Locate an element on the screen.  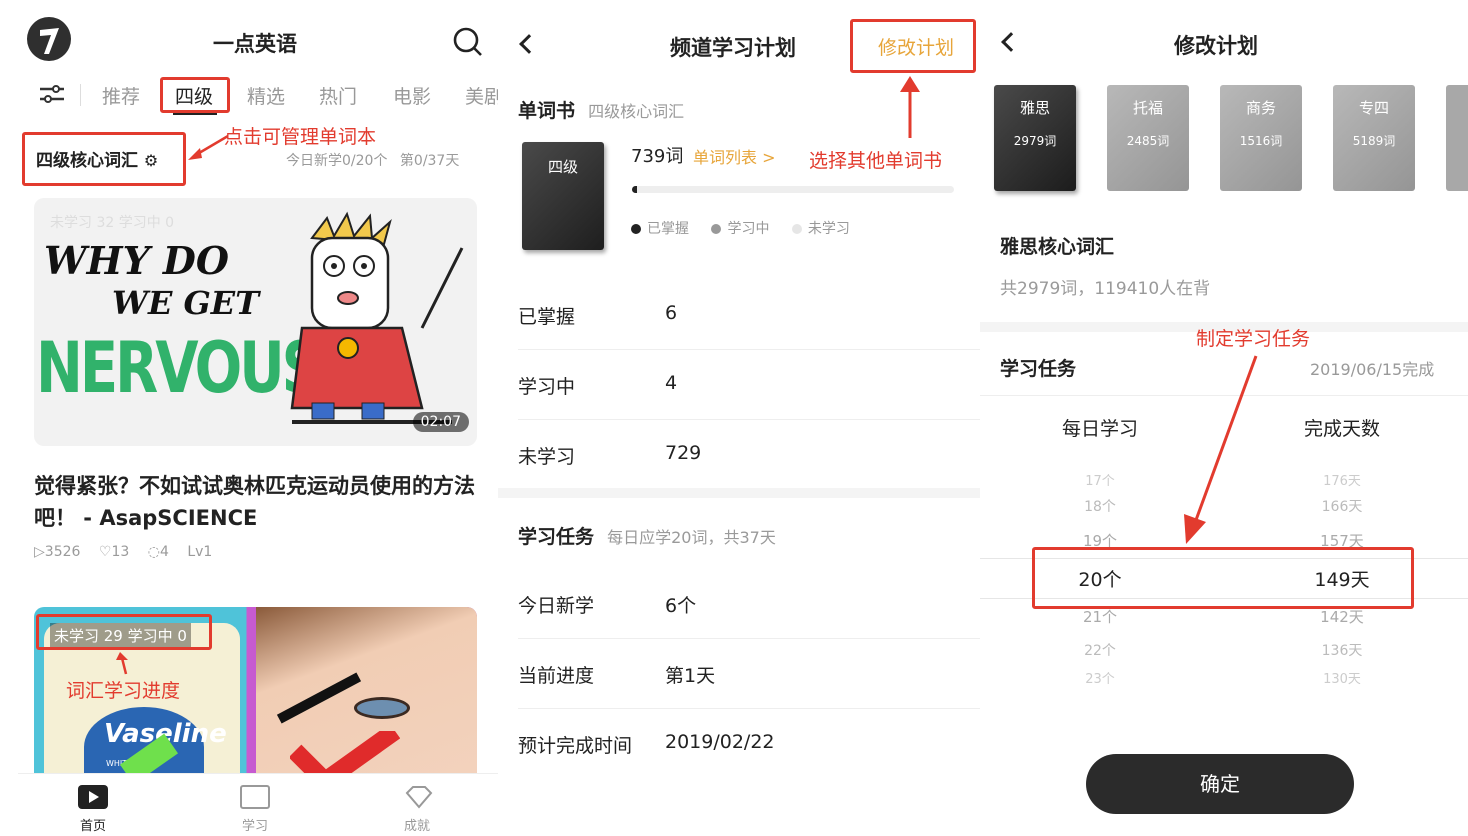
book-business: 商务 1516词 is located at coordinates (1261, 138).